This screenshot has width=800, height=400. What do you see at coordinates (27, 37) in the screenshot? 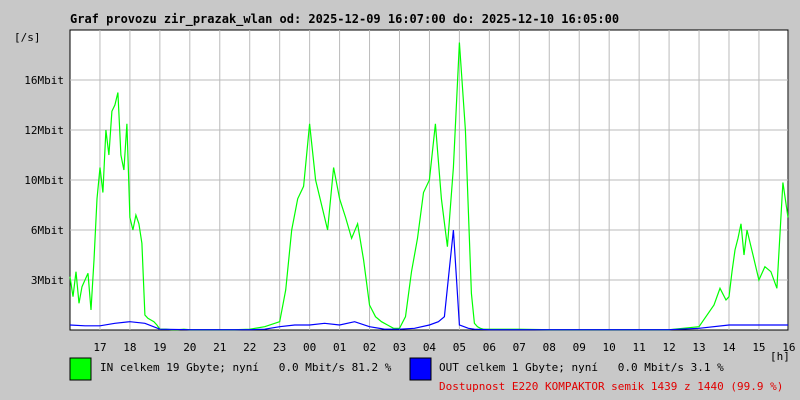
I see `y-axis-unit-label: [/s]` at bounding box center [27, 37].